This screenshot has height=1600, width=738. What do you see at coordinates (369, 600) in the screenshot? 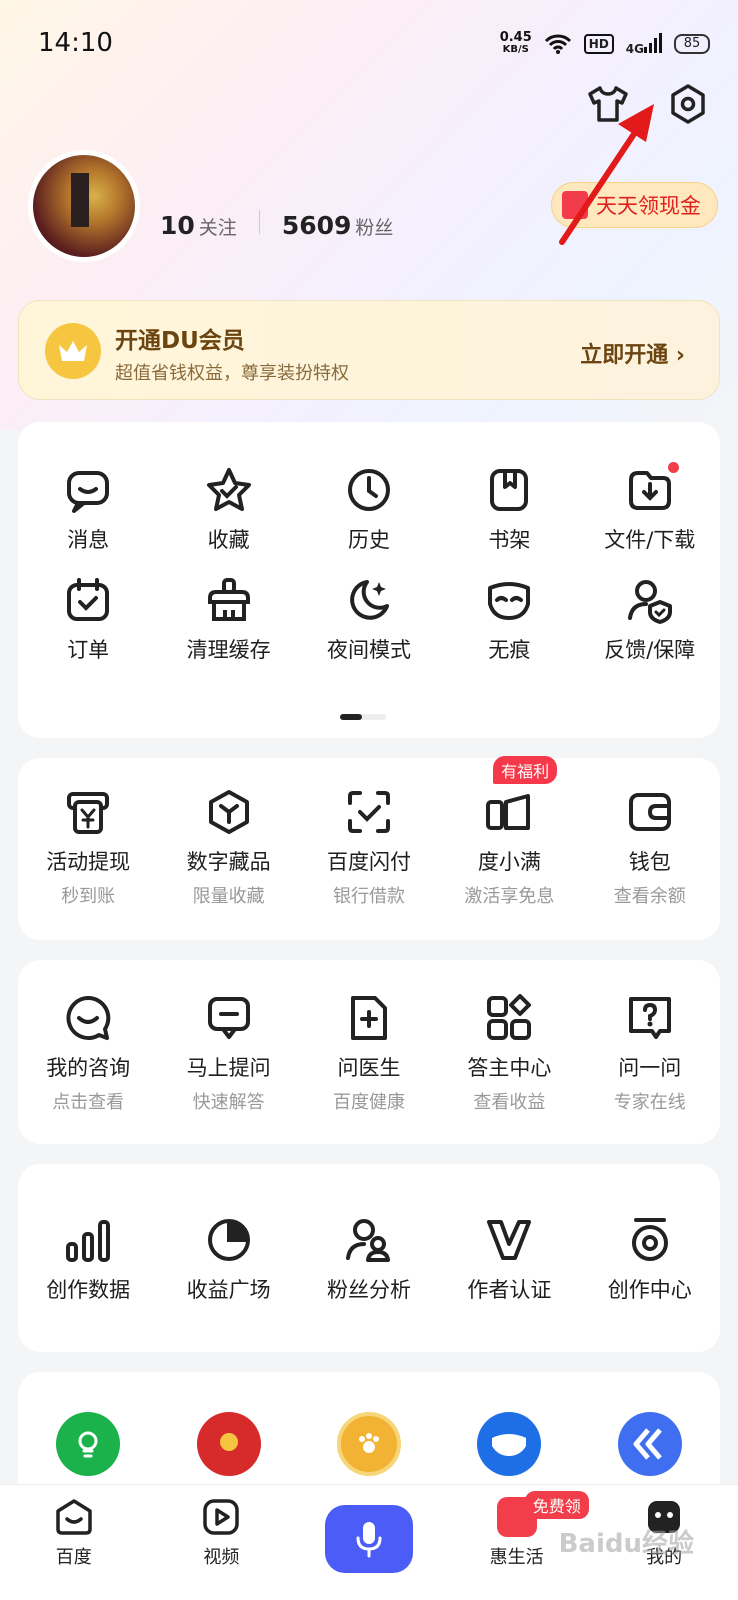
I see `moon-icon` at bounding box center [369, 600].